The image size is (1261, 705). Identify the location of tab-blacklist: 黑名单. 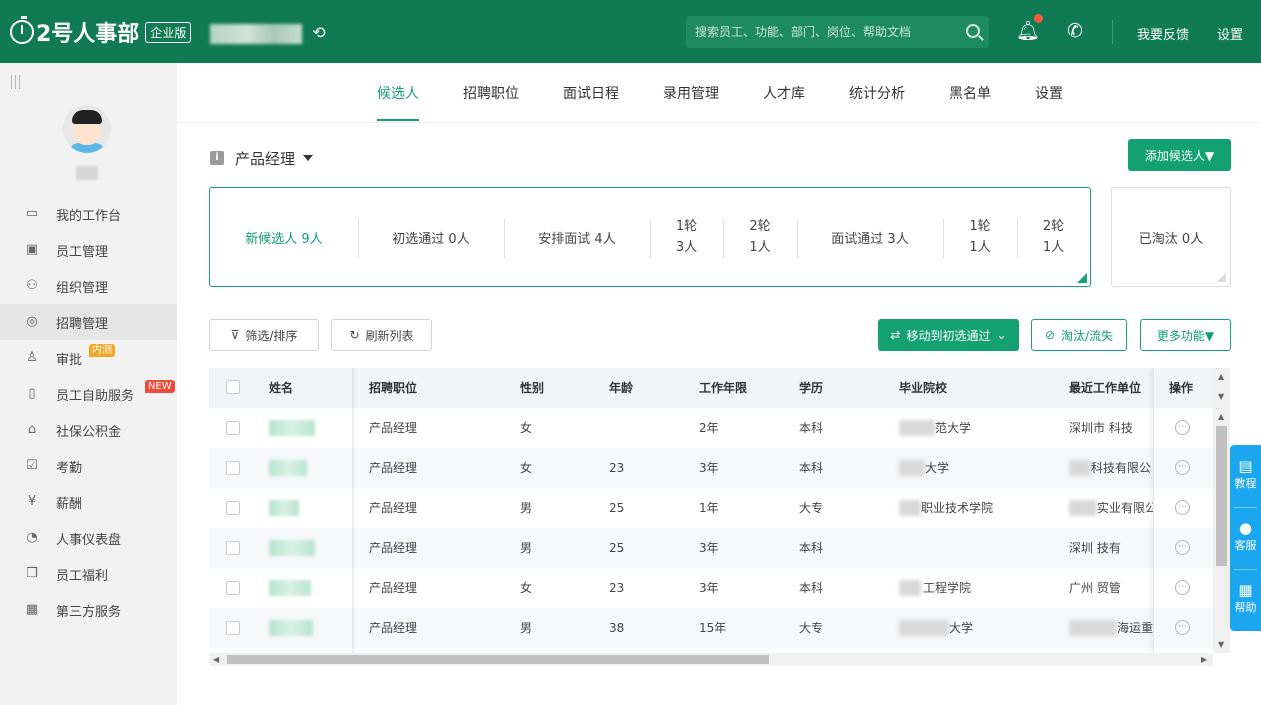
(970, 93).